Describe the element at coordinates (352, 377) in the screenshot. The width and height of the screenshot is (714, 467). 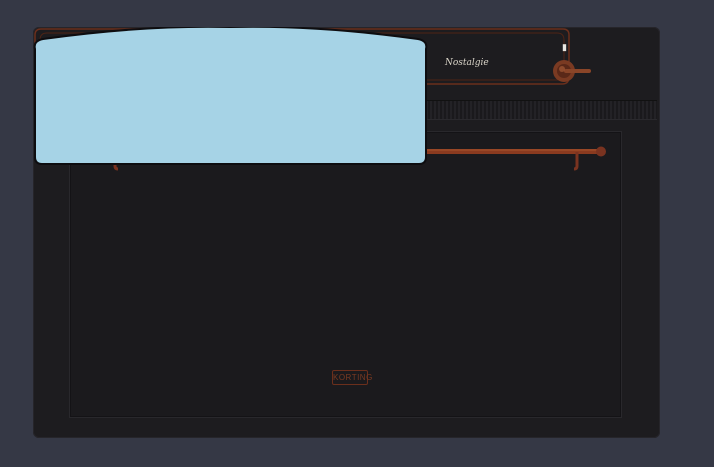
I see `brand-badge: KORTING` at that location.